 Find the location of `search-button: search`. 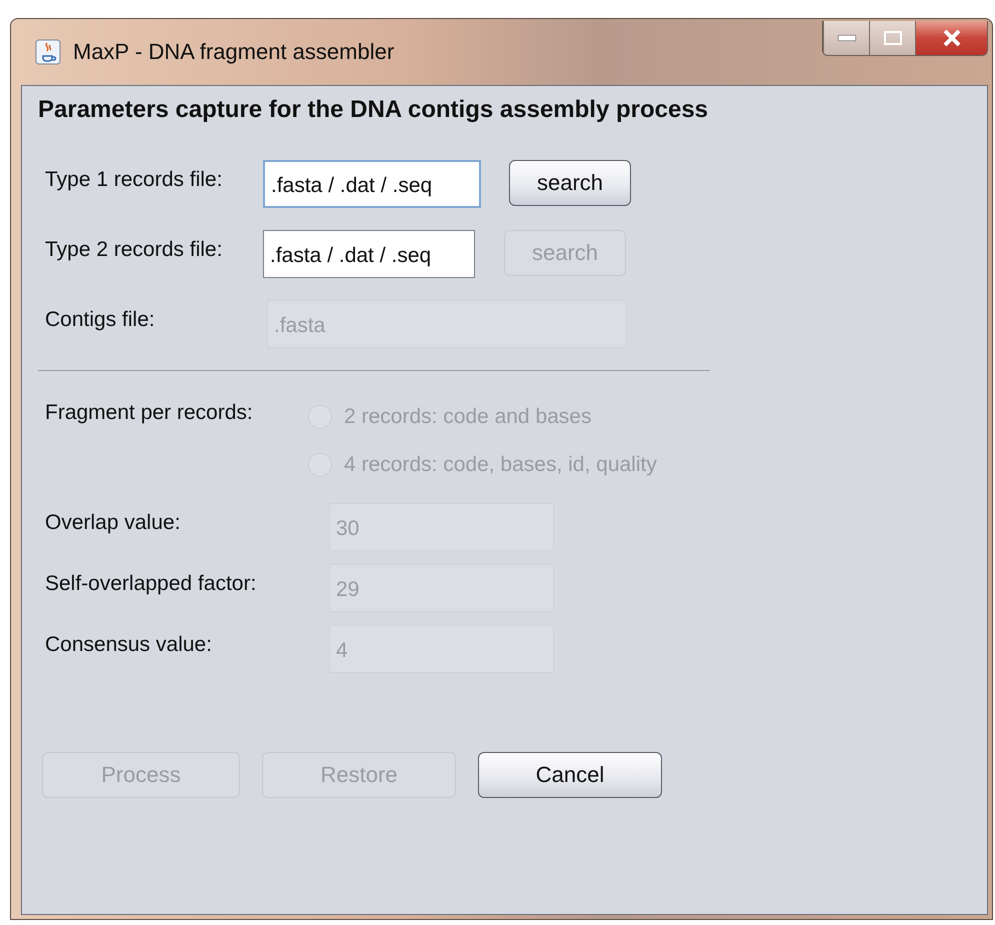

search-button: search is located at coordinates (570, 183).